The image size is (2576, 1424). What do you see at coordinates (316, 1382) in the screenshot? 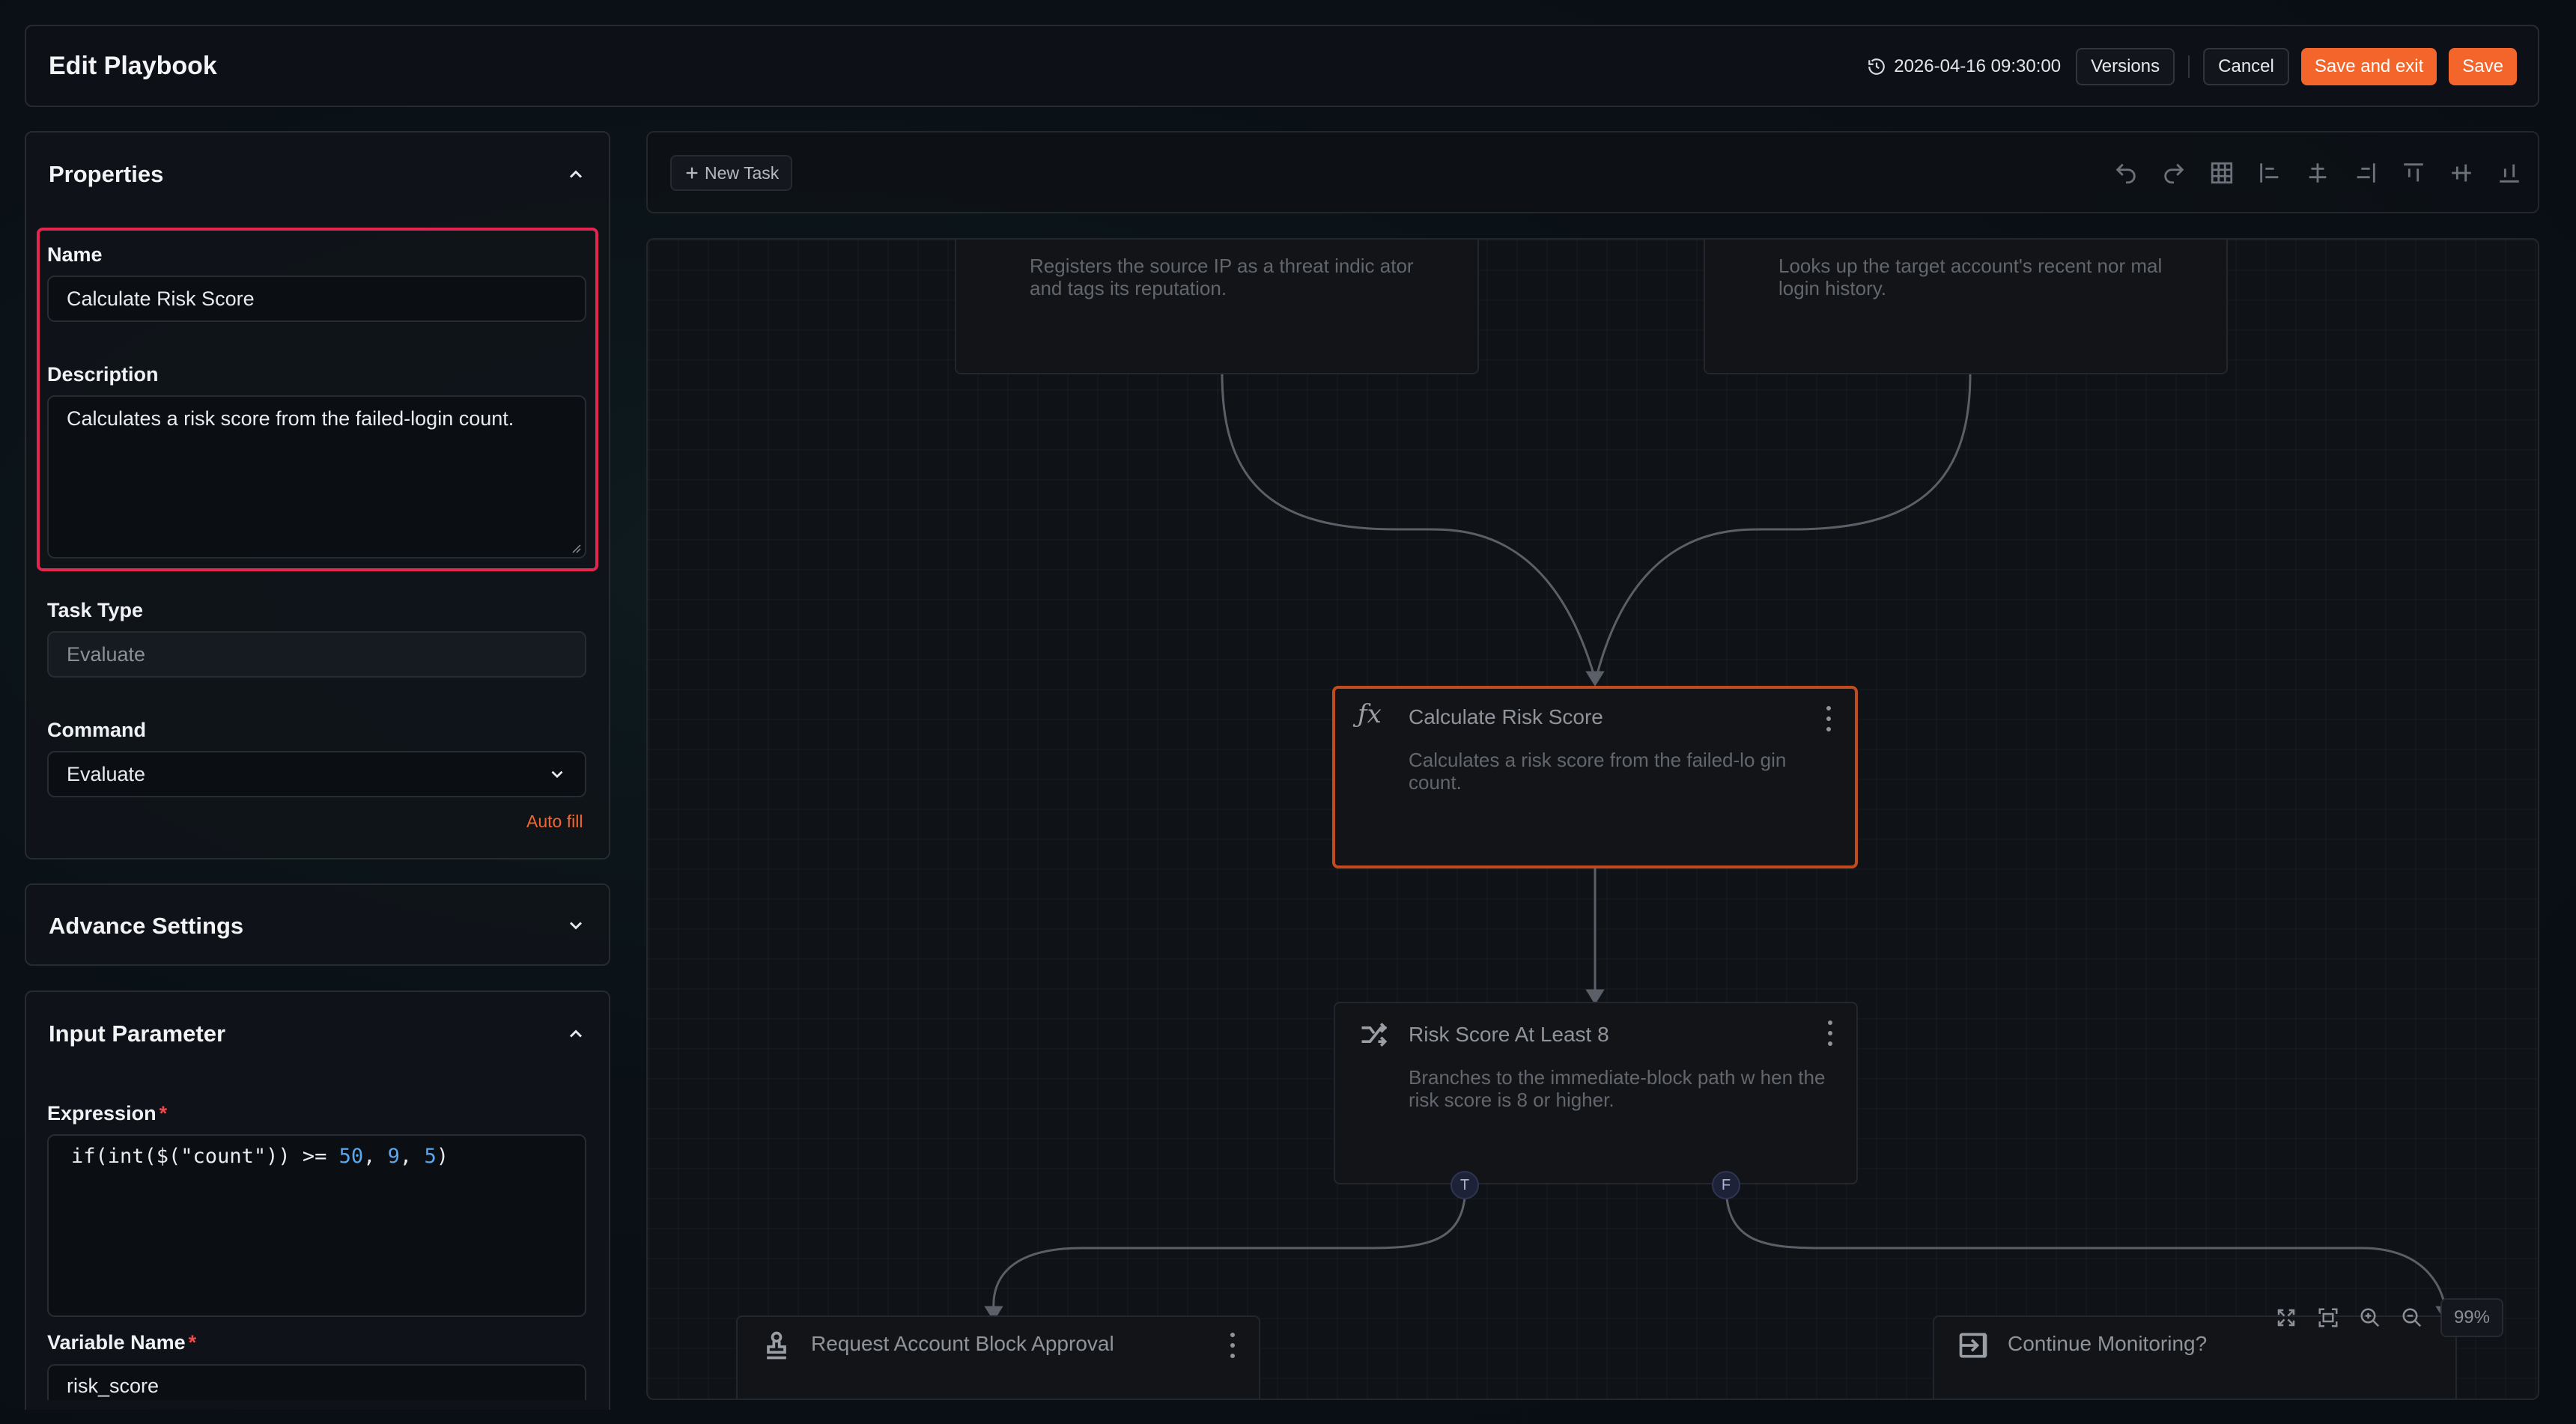
I see `variable-name-field: risk_score` at bounding box center [316, 1382].